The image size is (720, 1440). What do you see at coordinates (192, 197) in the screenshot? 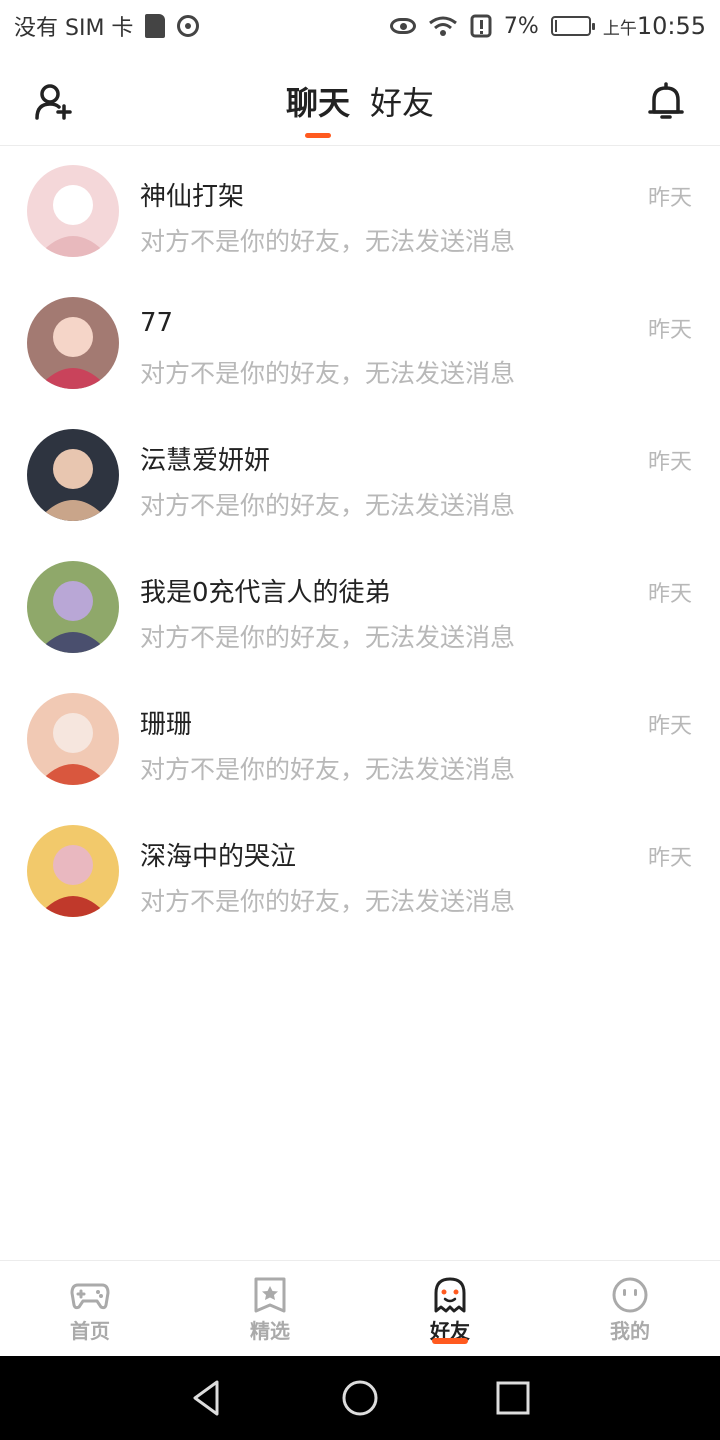
I see `chat-name: 神仙打架` at bounding box center [192, 197].